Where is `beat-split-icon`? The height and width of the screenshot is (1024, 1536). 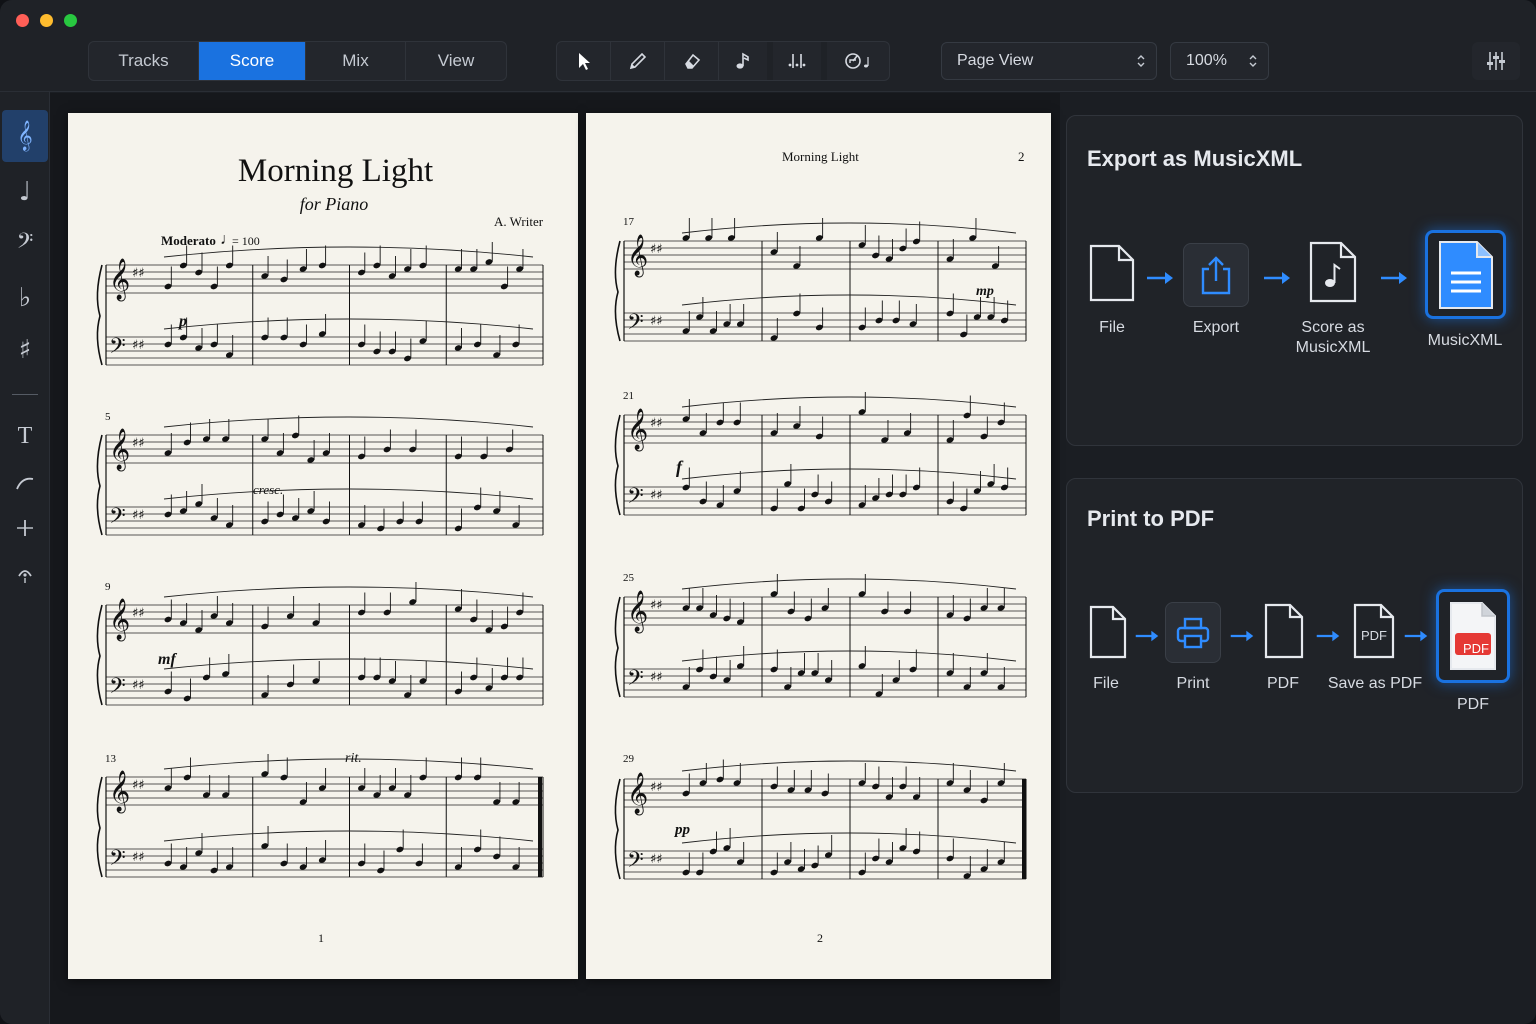 beat-split-icon is located at coordinates (797, 61).